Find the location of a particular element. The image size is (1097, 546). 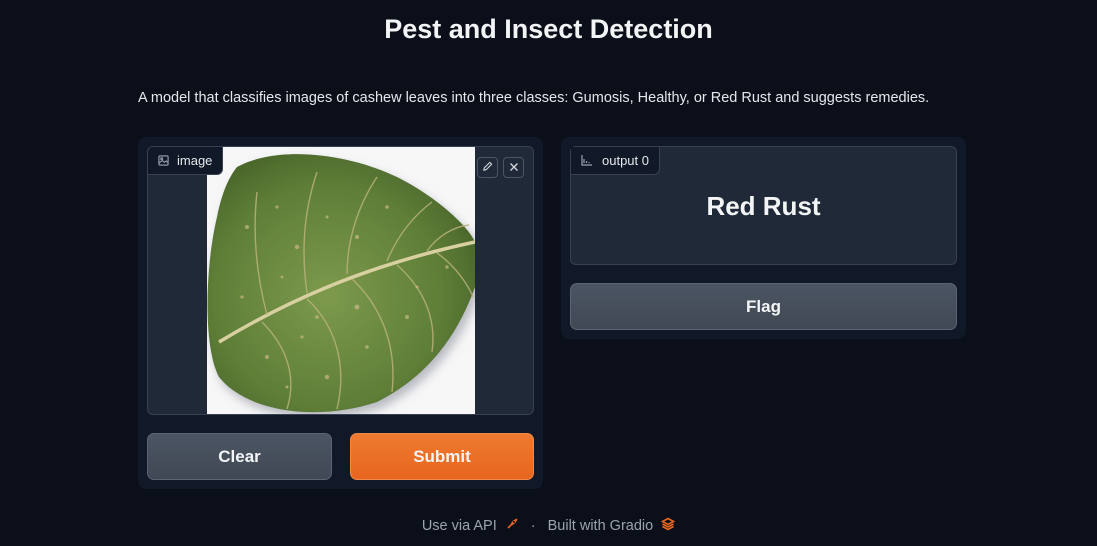

footer: Use via API · Built with Gradio is located at coordinates (548, 526).